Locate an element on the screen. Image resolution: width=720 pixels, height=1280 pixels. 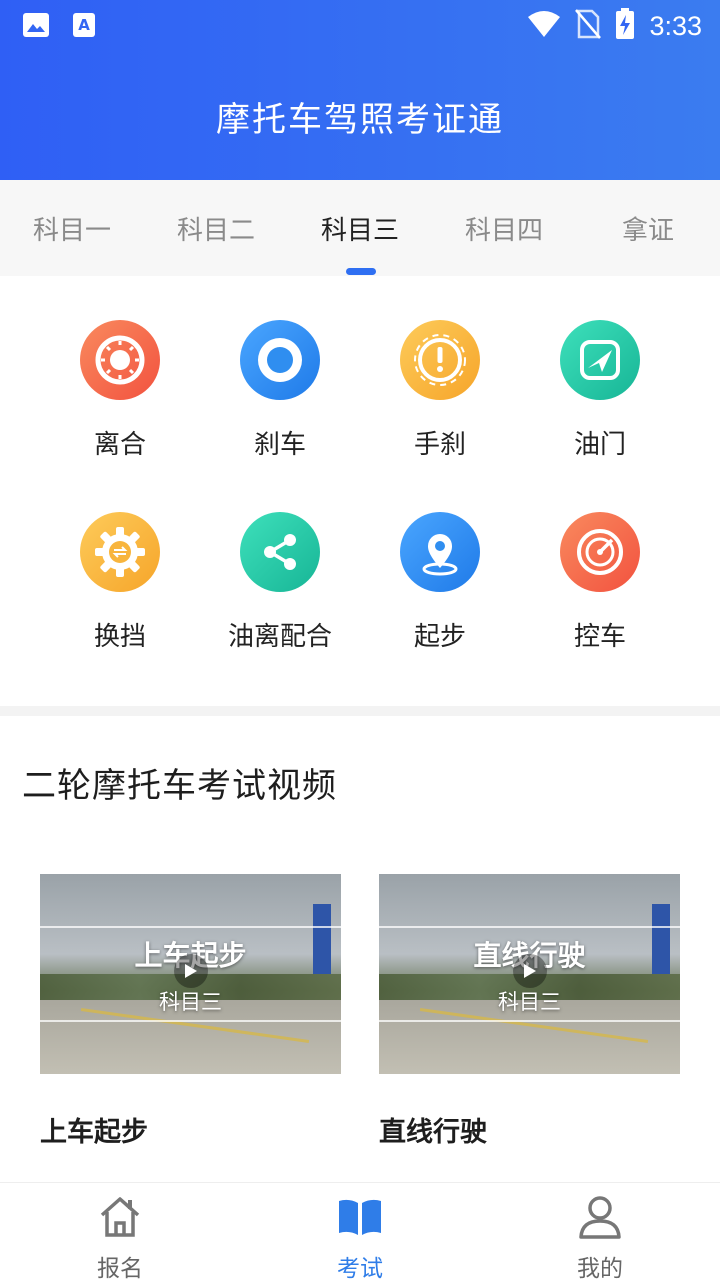
feature-label: 手刹 is located at coordinates (439, 445).